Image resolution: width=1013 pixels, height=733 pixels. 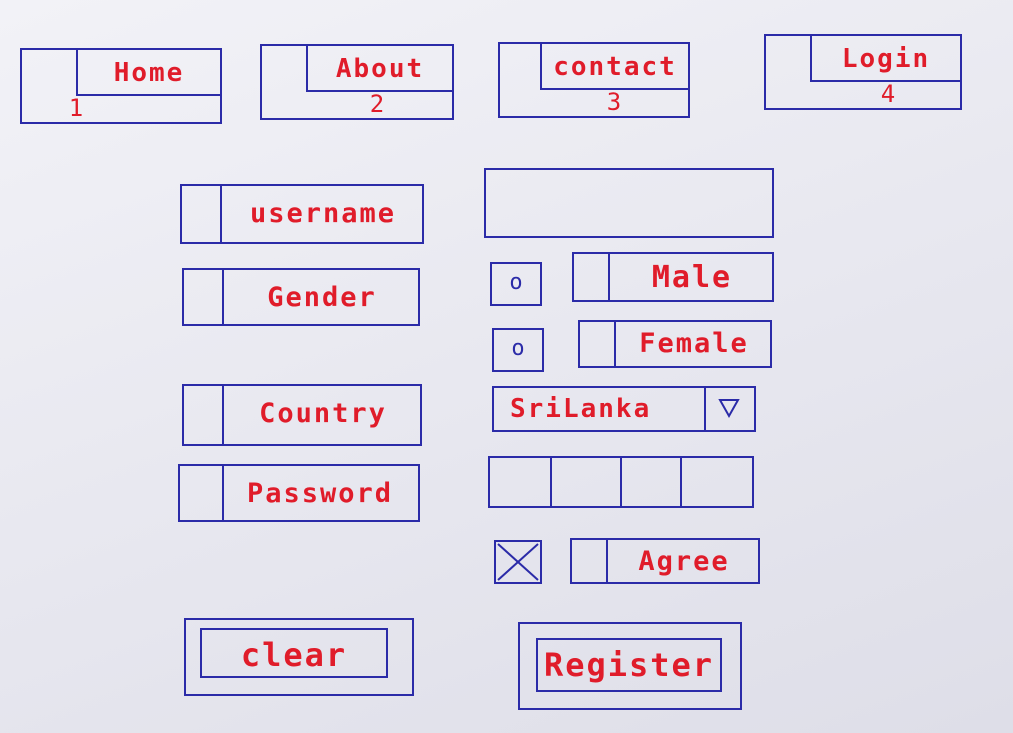 I want to click on nav-tab-about-label: About, so click(x=380, y=69).